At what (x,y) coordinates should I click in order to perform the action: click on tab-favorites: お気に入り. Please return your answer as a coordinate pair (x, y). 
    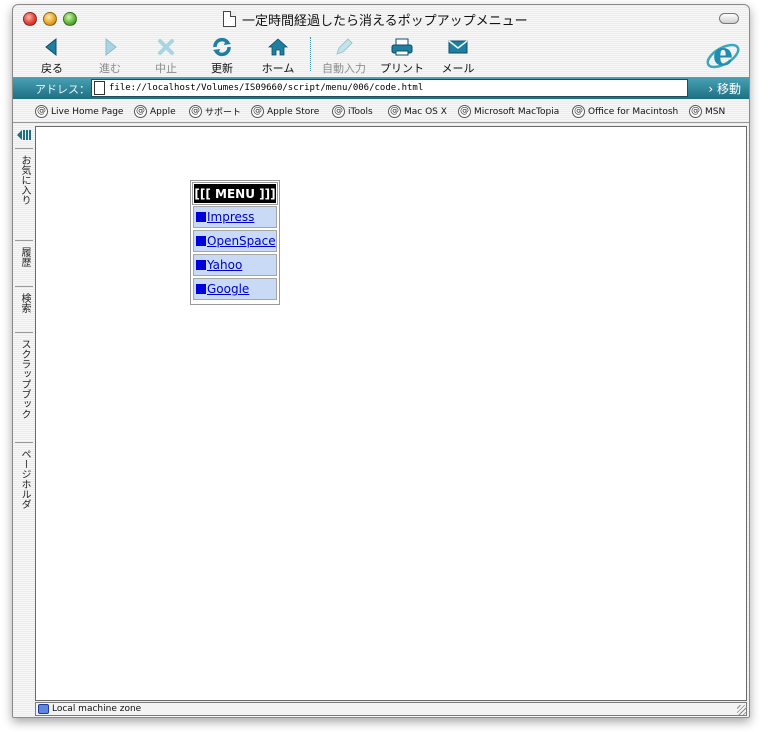
    Looking at the image, I should click on (24, 194).